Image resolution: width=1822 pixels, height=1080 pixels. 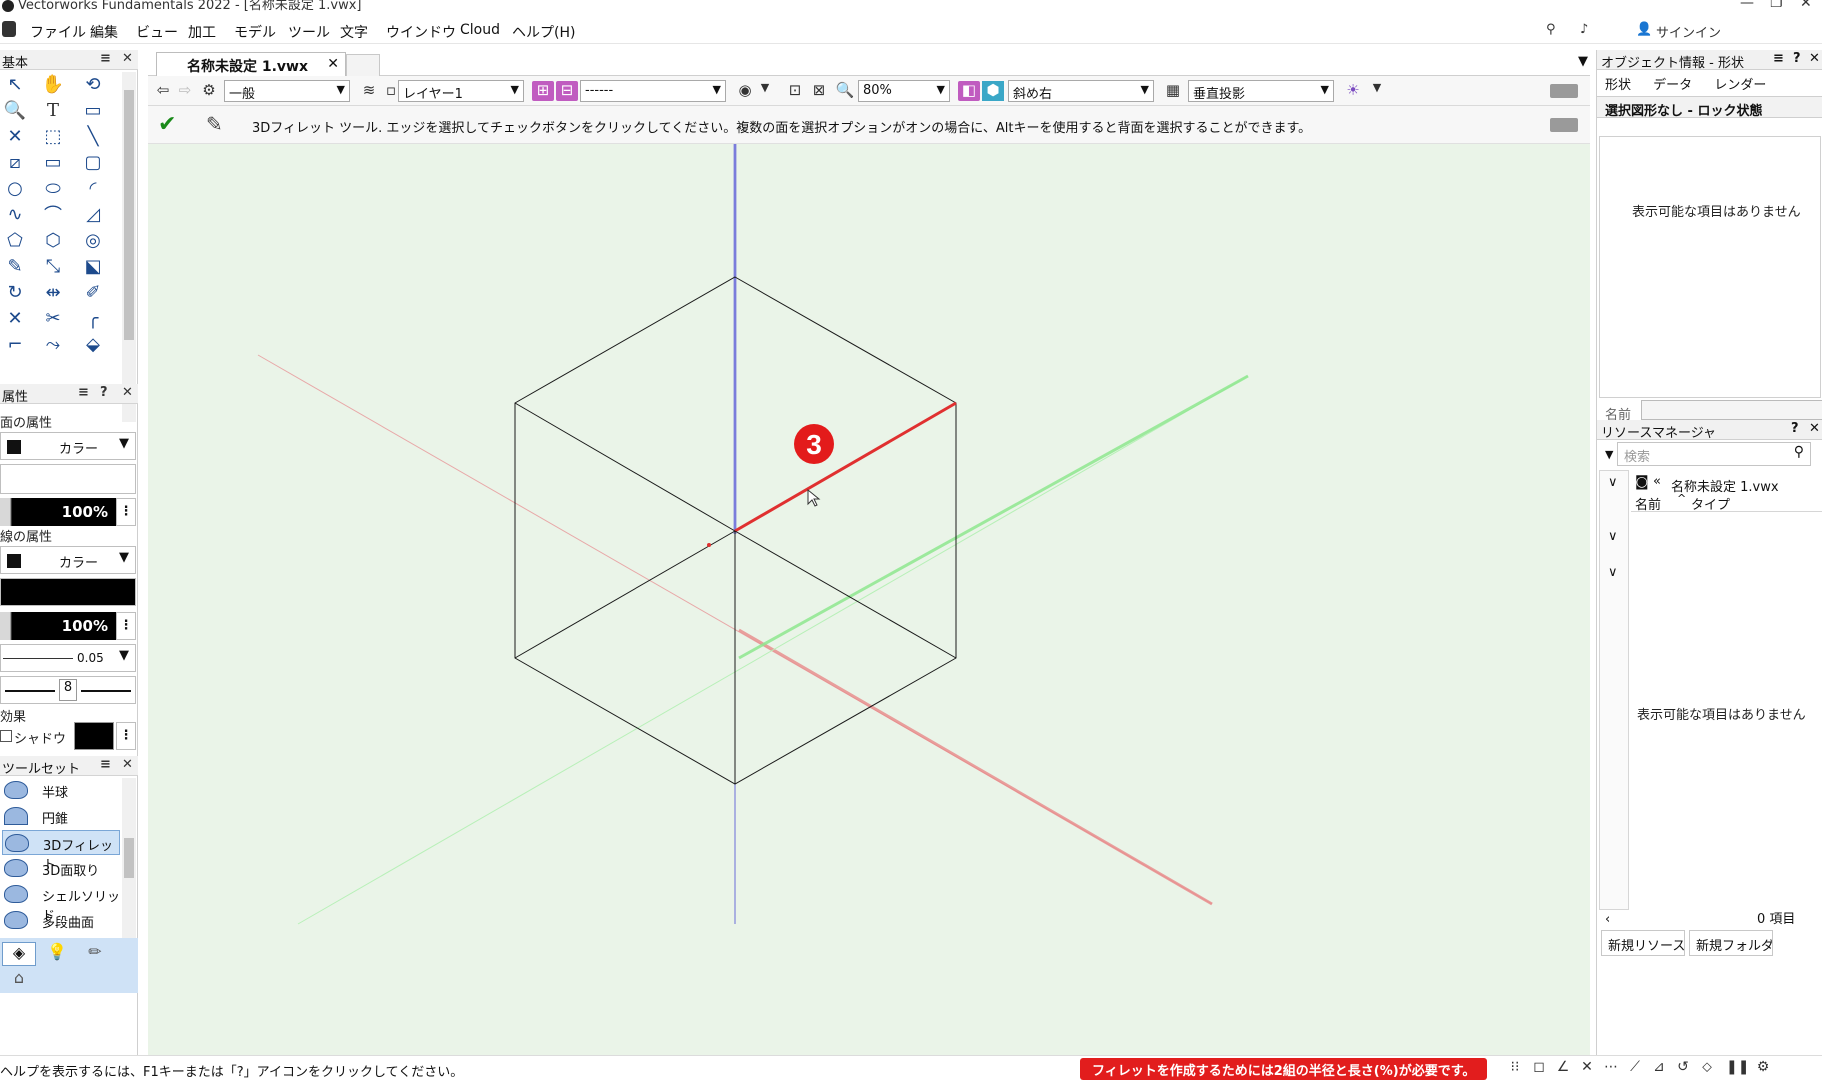 I want to click on fill-pattern-field, so click(x=68, y=479).